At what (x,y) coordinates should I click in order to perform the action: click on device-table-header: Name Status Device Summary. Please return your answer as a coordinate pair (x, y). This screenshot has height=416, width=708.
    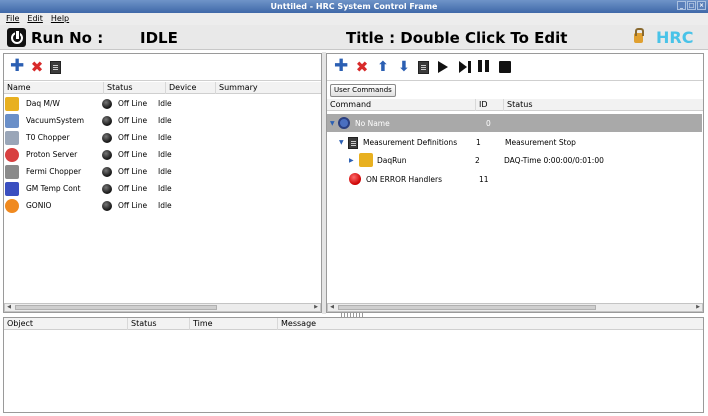
    Looking at the image, I should click on (162, 88).